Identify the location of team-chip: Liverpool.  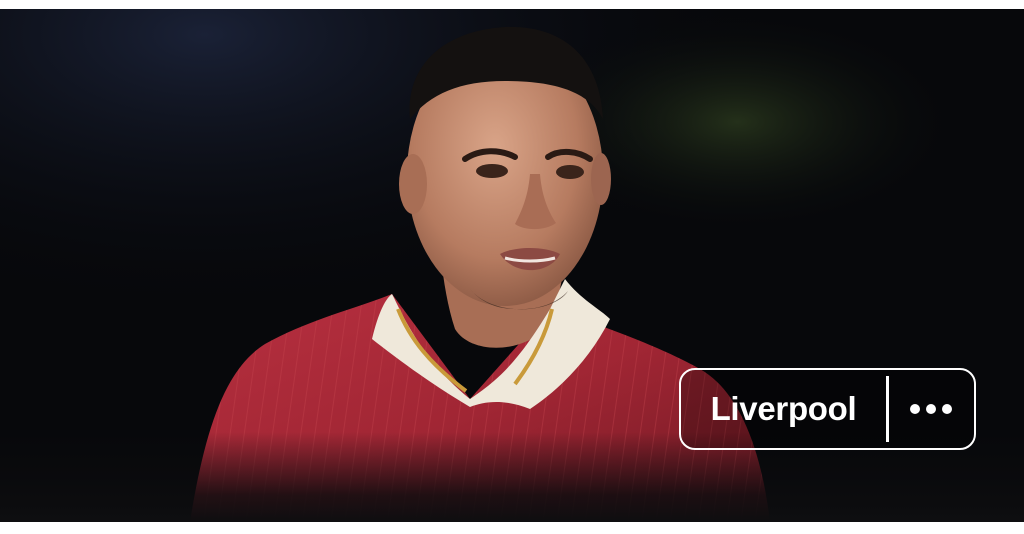
(827, 409).